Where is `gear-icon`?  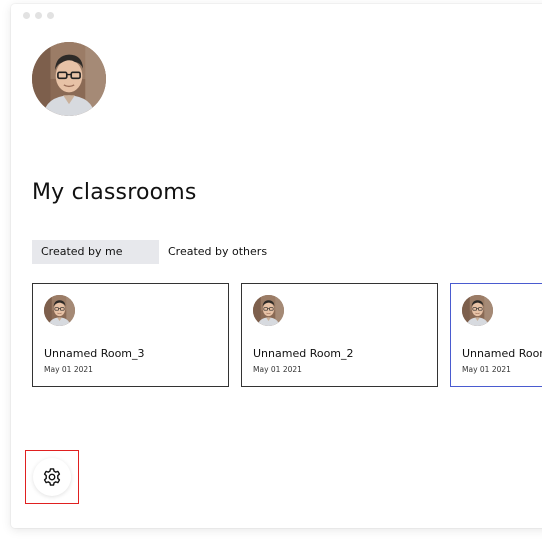 gear-icon is located at coordinates (52, 477).